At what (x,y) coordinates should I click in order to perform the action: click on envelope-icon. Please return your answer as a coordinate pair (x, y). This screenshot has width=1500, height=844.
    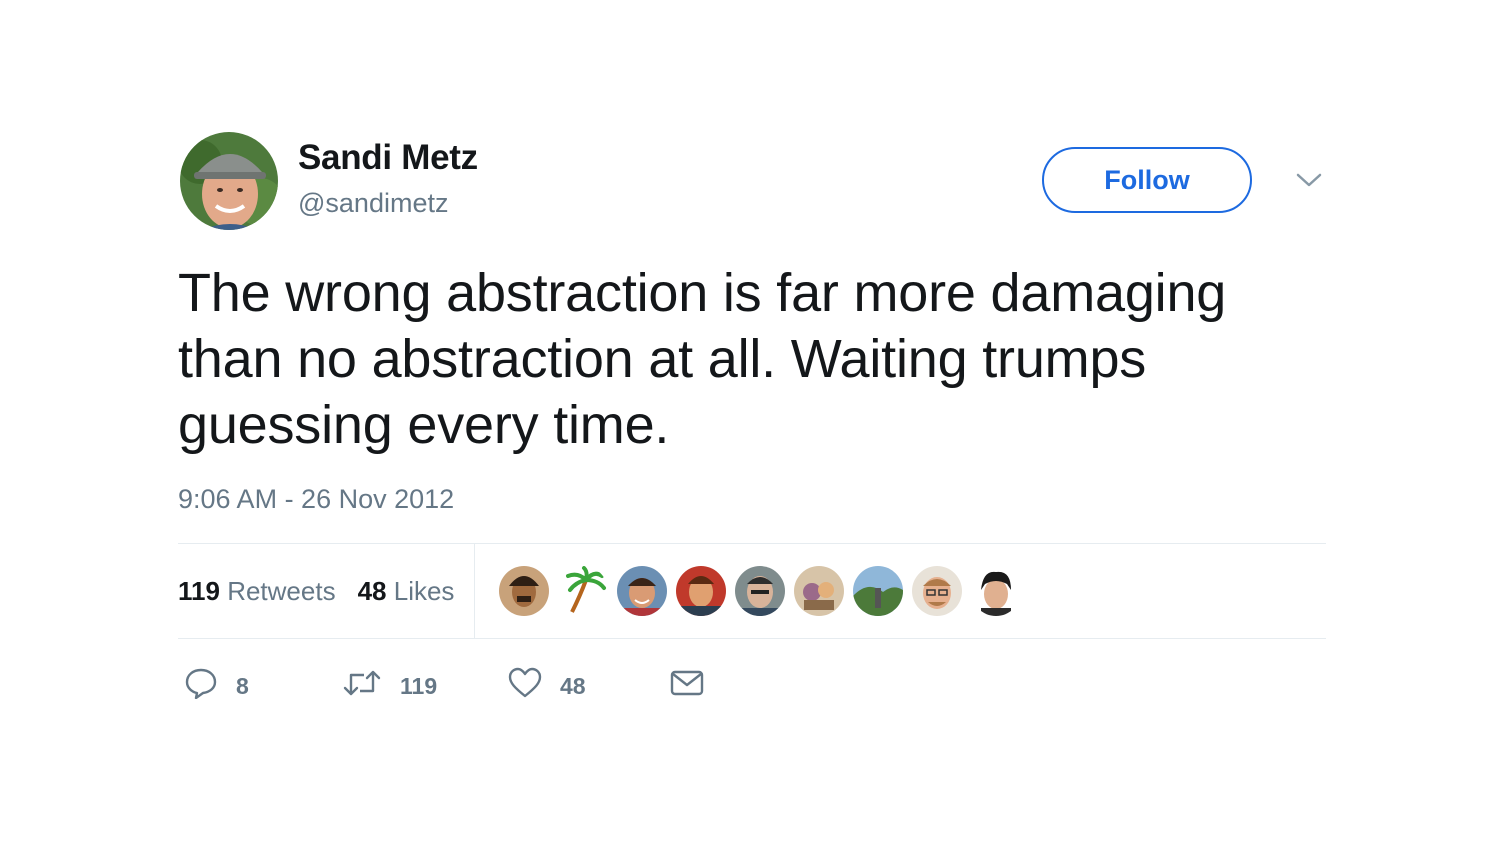
    Looking at the image, I should click on (696, 686).